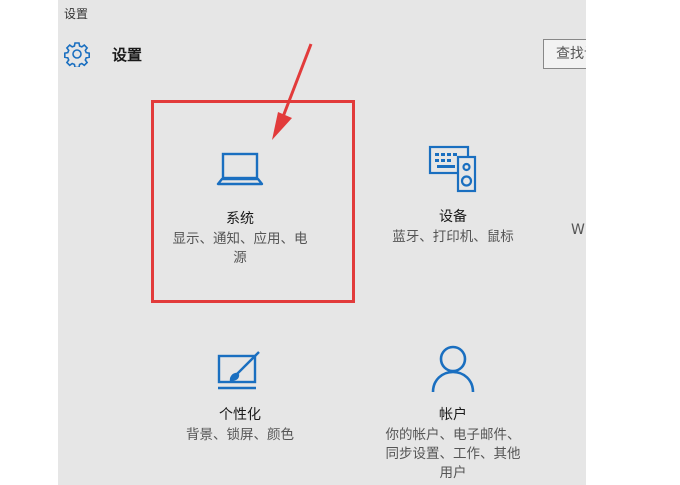 The image size is (680, 485). What do you see at coordinates (240, 415) in the screenshot?
I see `tile-personalization-name: 个性化` at bounding box center [240, 415].